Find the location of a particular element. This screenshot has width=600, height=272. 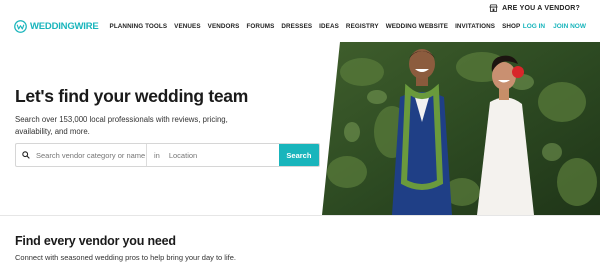

in-label: in is located at coordinates (157, 155).